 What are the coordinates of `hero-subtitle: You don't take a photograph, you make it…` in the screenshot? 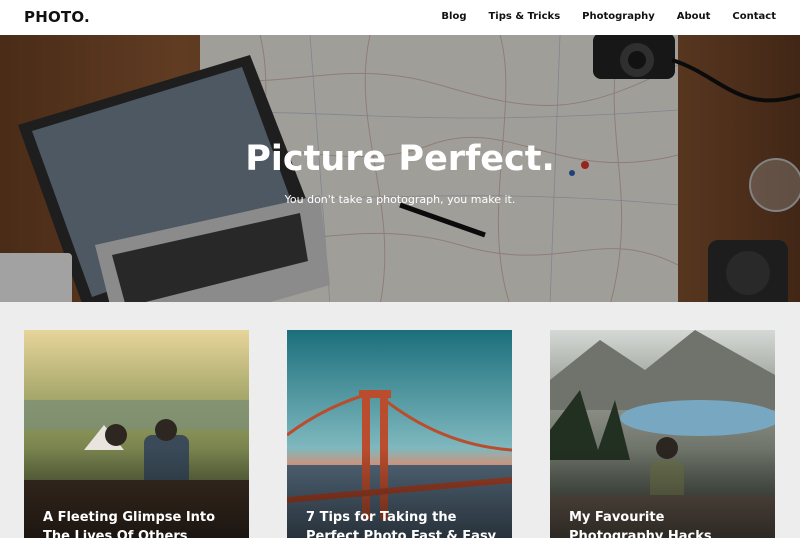 It's located at (400, 199).